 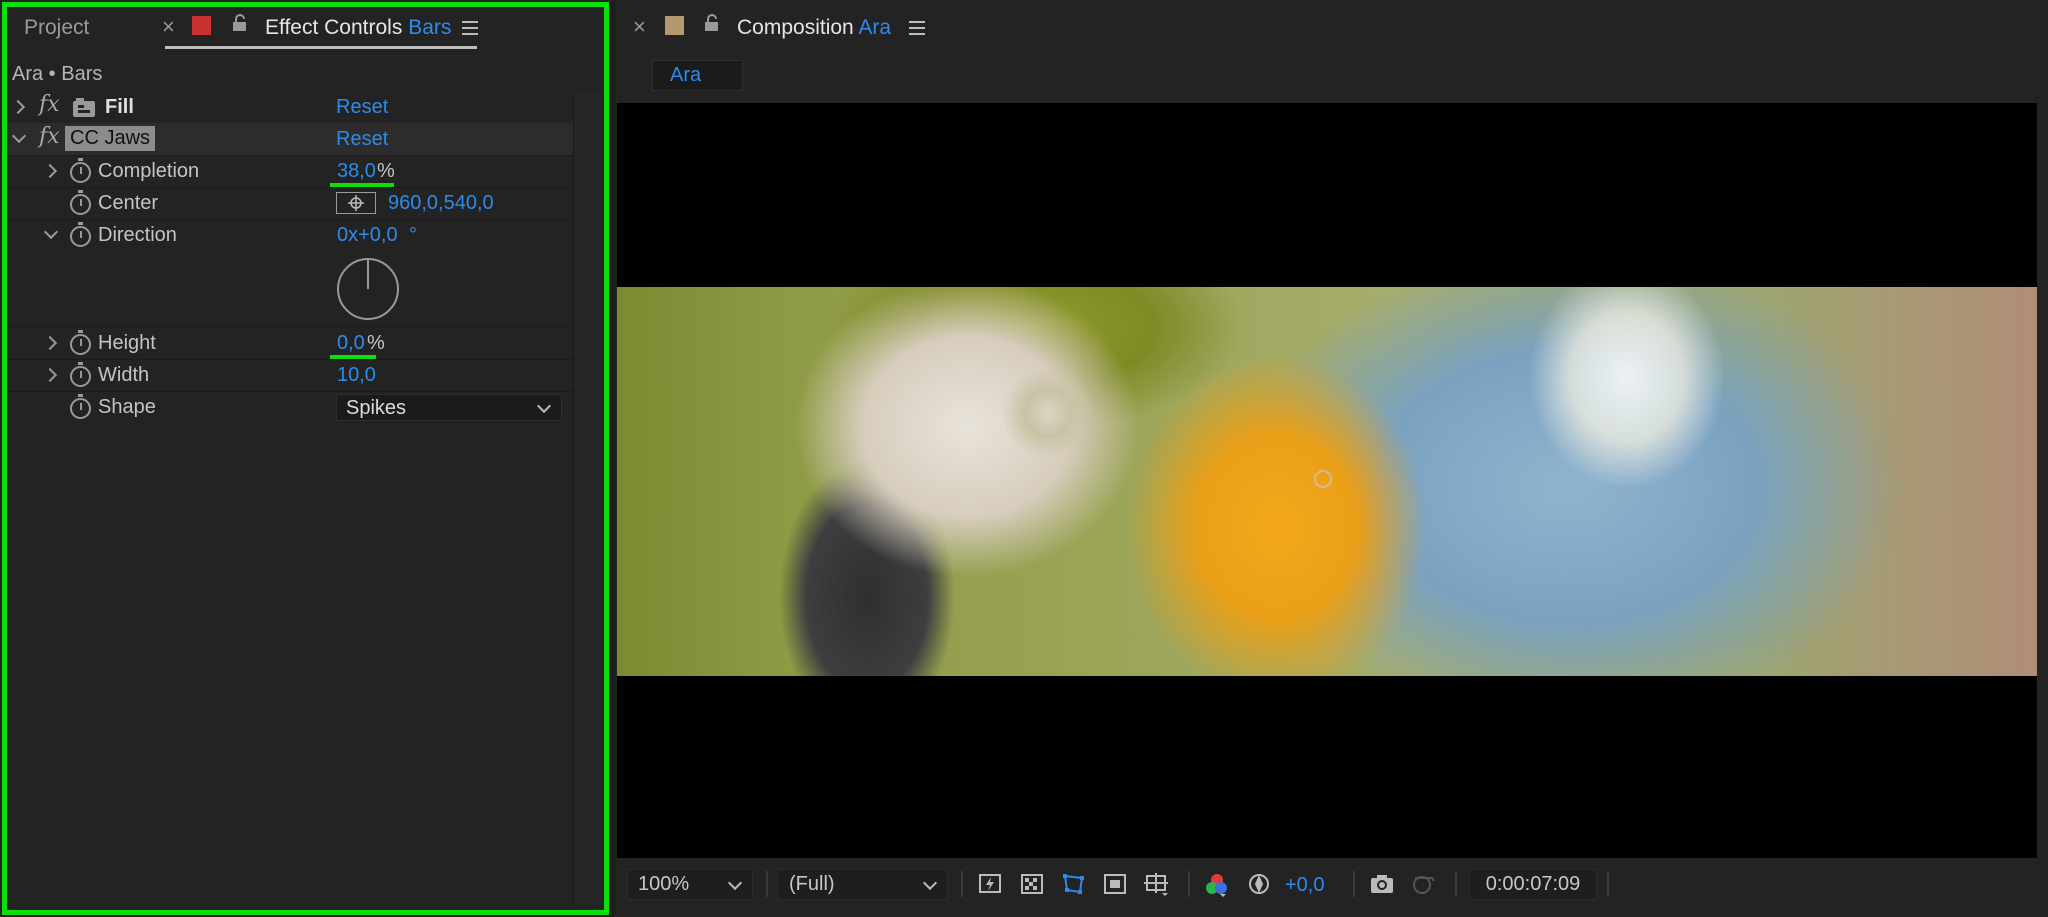 What do you see at coordinates (1216, 885) in the screenshot?
I see `channel-icon` at bounding box center [1216, 885].